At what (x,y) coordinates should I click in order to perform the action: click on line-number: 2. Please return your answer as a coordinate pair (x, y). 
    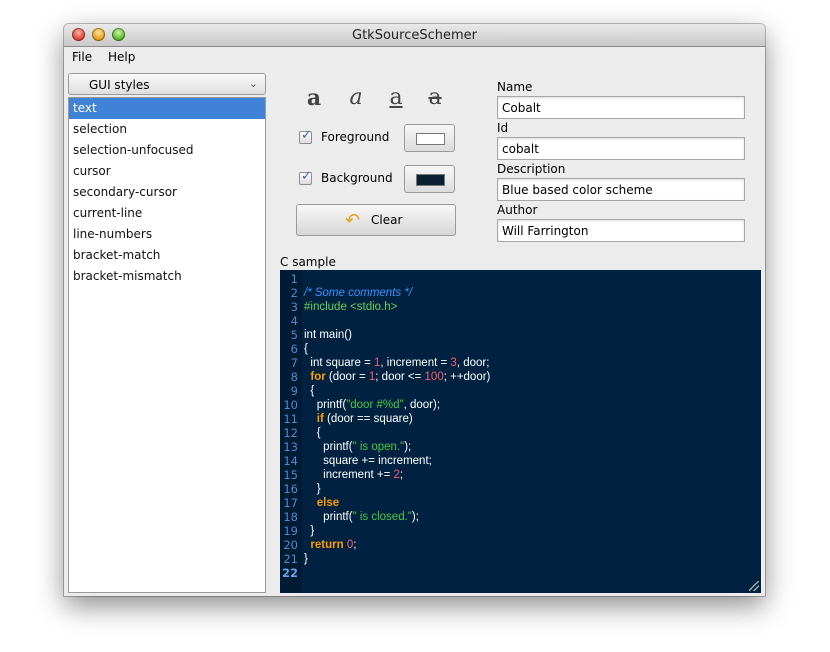
    Looking at the image, I should click on (294, 293).